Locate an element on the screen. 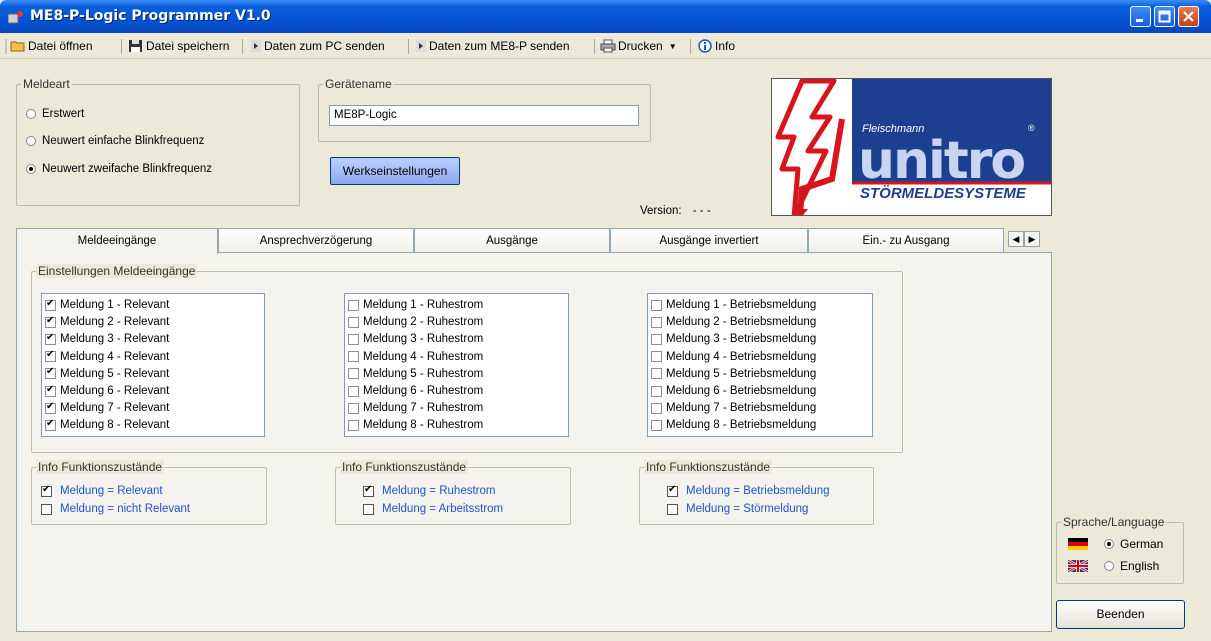 This screenshot has width=1211, height=641. close-button is located at coordinates (1188, 16).